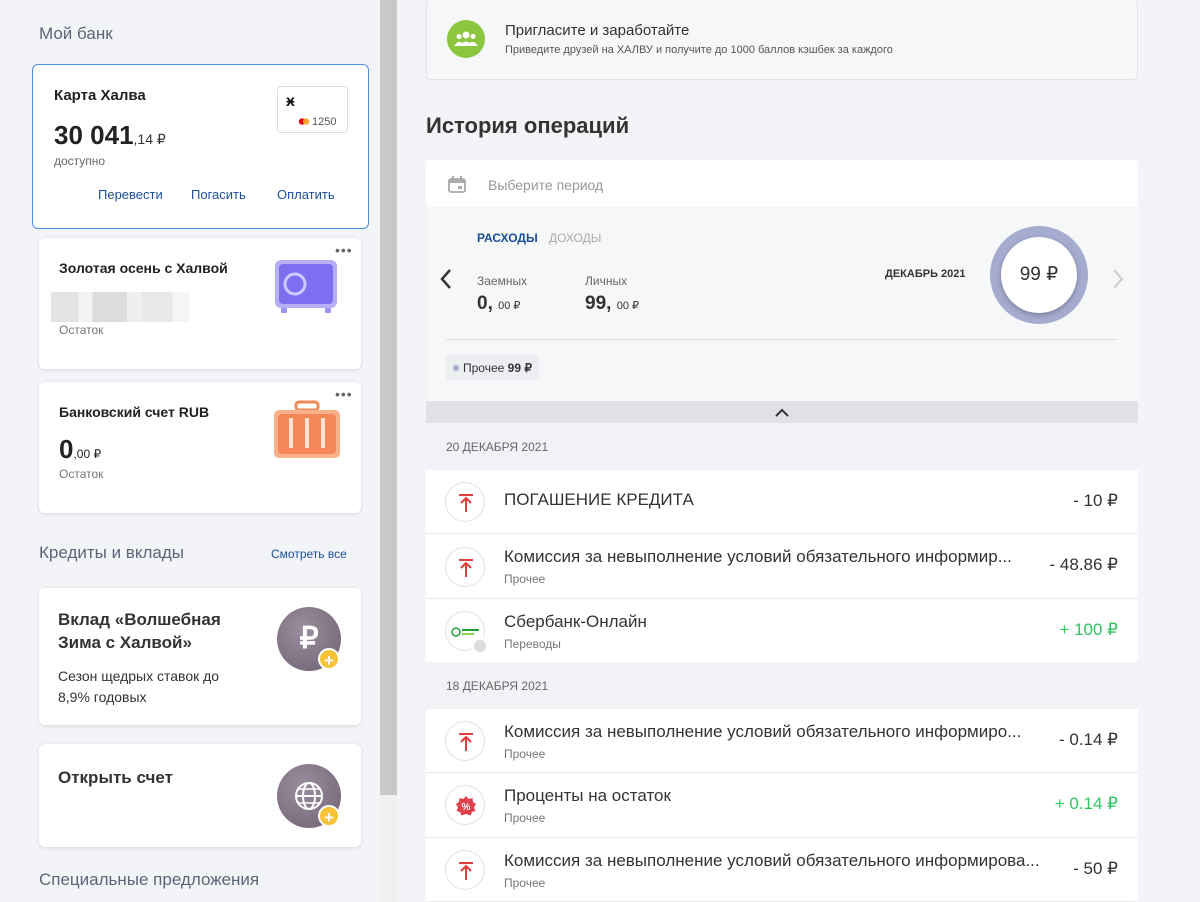 The height and width of the screenshot is (902, 1200). Describe the element at coordinates (306, 286) in the screenshot. I see `safe-icon` at that location.